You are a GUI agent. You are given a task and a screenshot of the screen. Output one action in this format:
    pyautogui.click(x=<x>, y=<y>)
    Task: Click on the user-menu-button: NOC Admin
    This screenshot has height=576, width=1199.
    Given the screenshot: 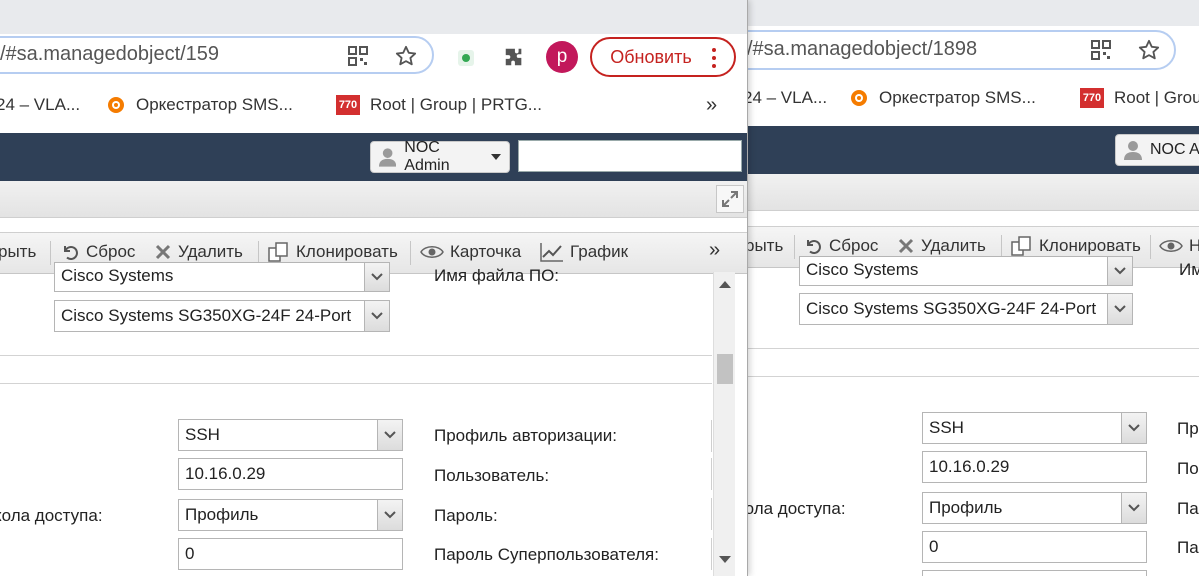 What is the action you would take?
    pyautogui.click(x=440, y=156)
    